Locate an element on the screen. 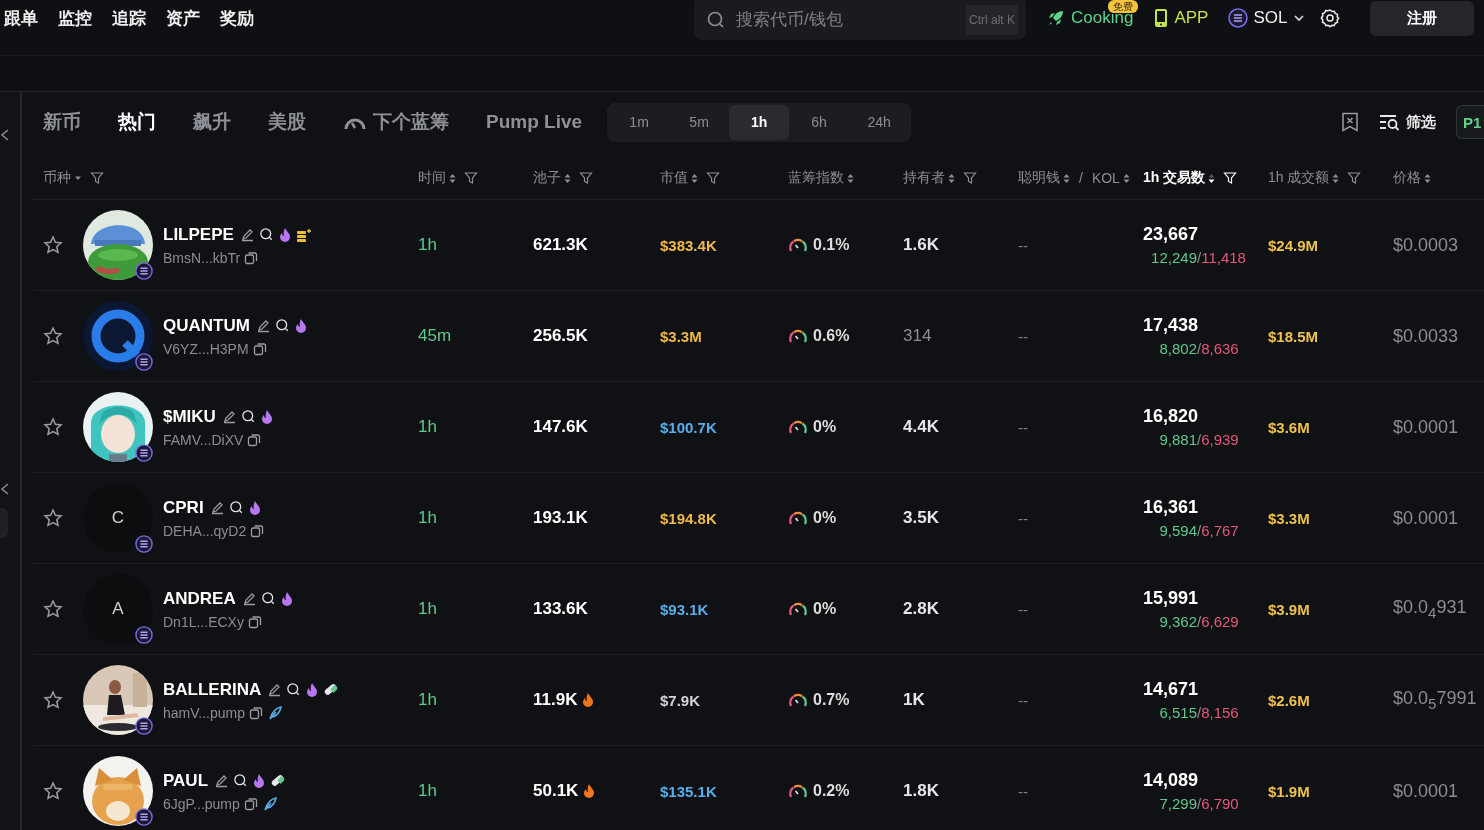 The height and width of the screenshot is (830, 1484). chain-icon is located at coordinates (144, 362).